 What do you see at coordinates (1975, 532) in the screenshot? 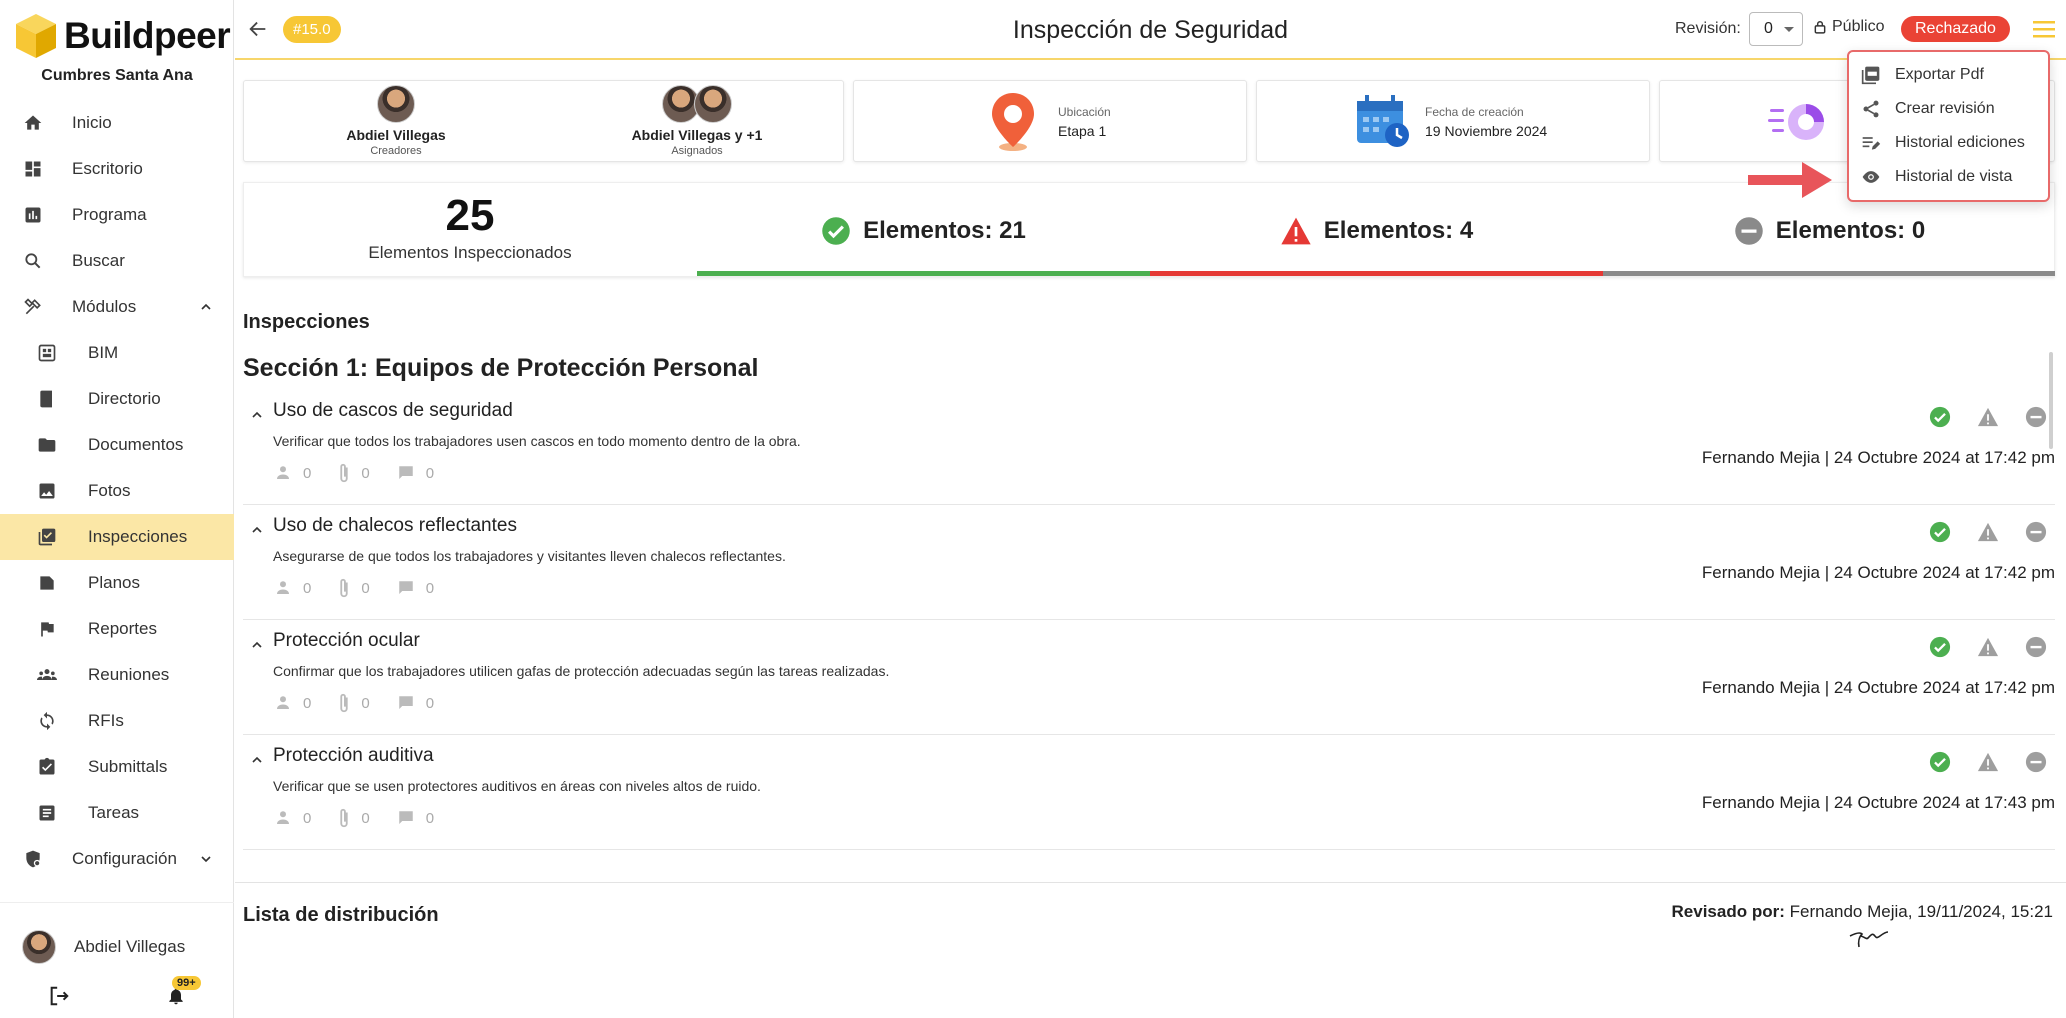
I see `item-actions` at bounding box center [1975, 532].